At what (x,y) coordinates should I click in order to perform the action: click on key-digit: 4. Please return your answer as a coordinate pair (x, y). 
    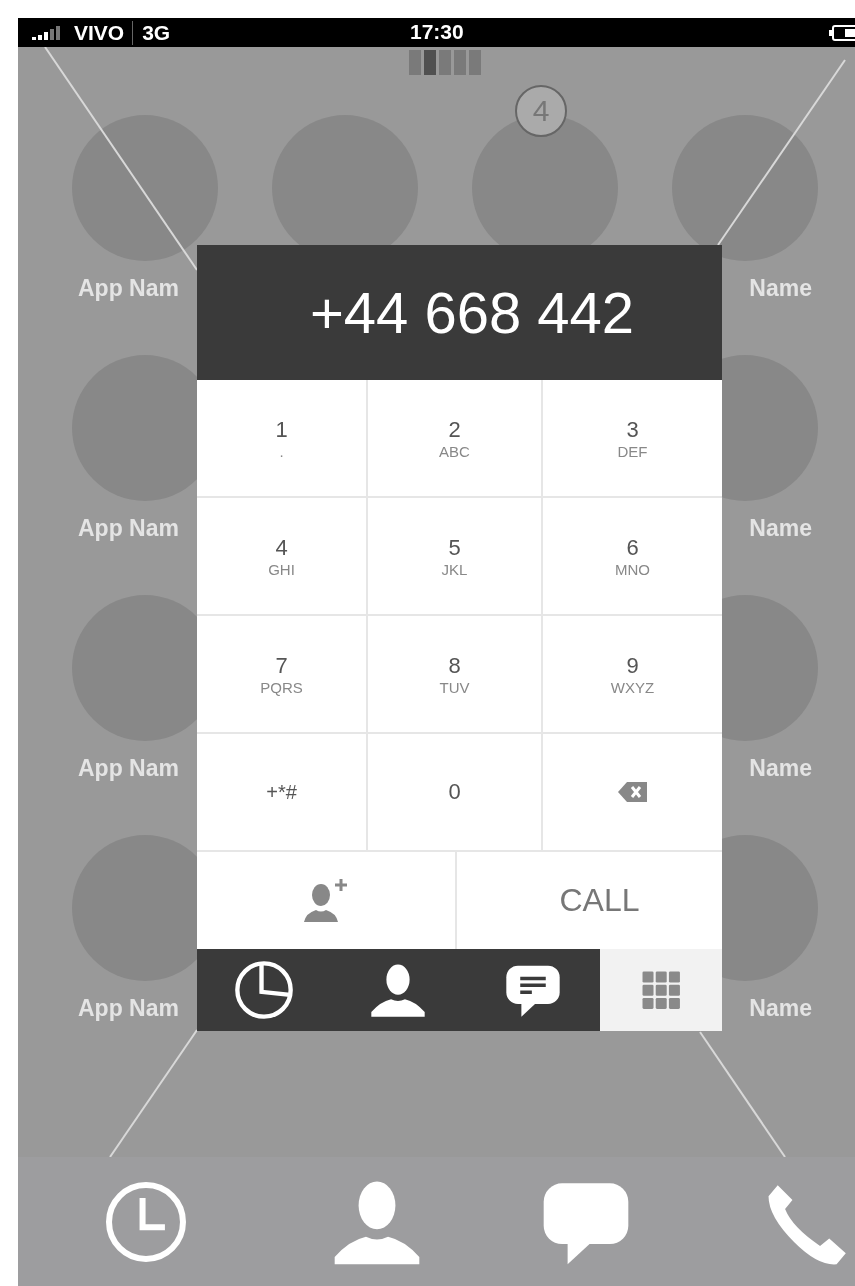
    Looking at the image, I should click on (281, 547).